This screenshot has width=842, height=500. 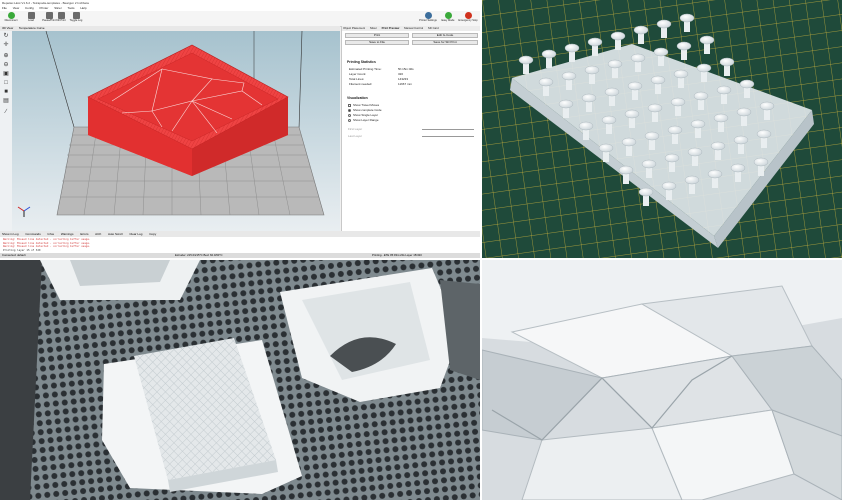 What do you see at coordinates (83, 8) in the screenshot?
I see `menu-help: Help` at bounding box center [83, 8].